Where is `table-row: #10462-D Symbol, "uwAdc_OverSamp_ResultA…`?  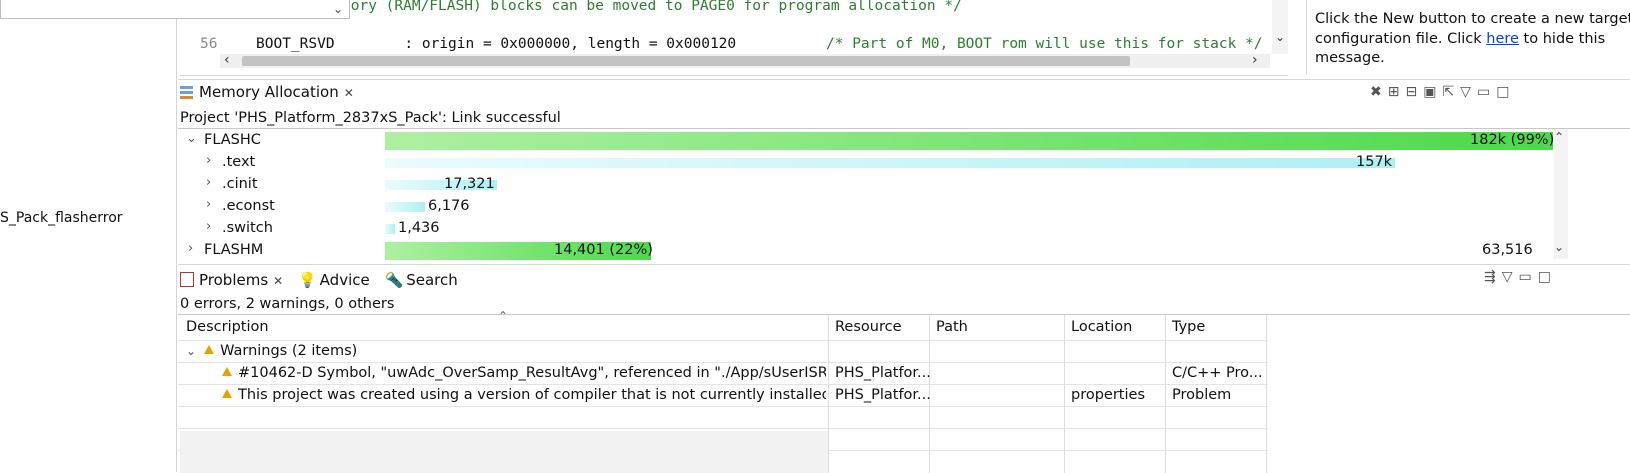 table-row: #10462-D Symbol, "uwAdc_OverSamp_ResultA… is located at coordinates (524, 373).